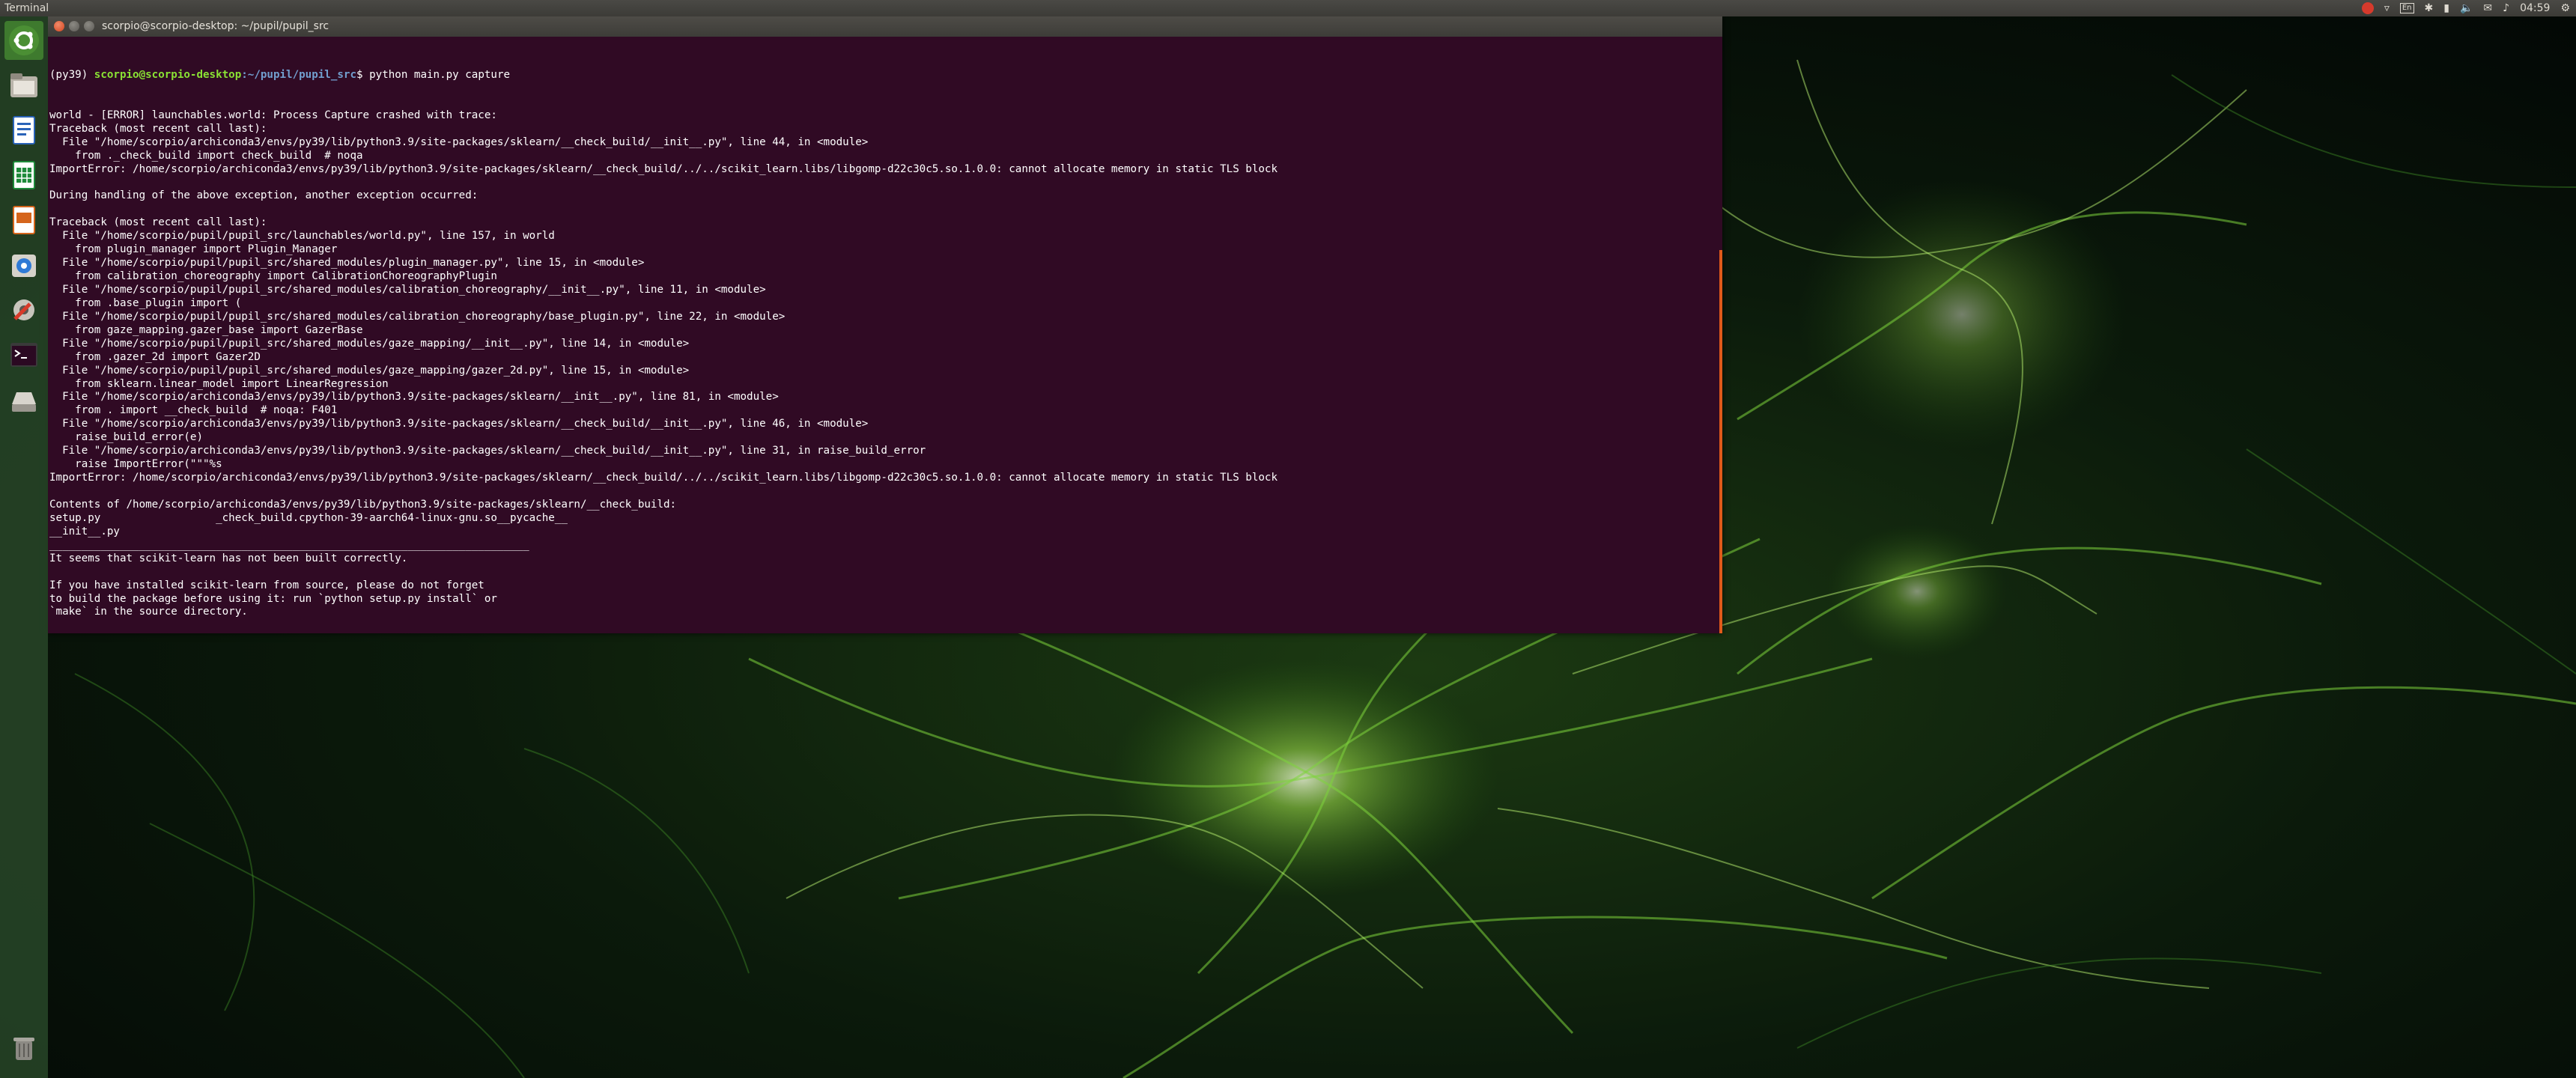  Describe the element at coordinates (145, 302) in the screenshot. I see `output-line: from .base_plugin import (` at that location.